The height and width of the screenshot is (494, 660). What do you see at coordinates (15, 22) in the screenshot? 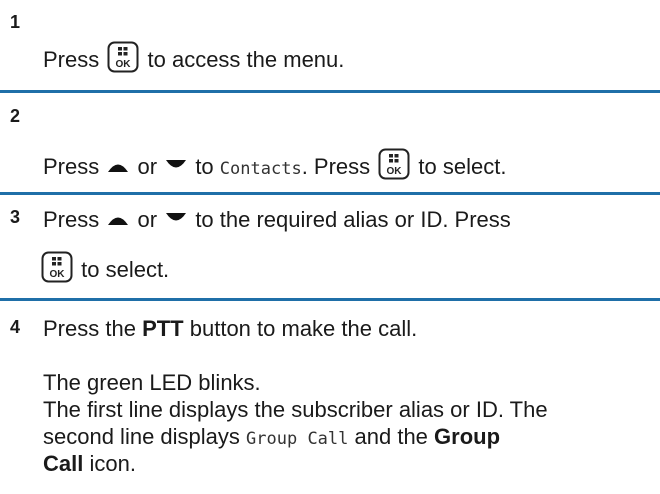
I see `step-number: 1` at bounding box center [15, 22].